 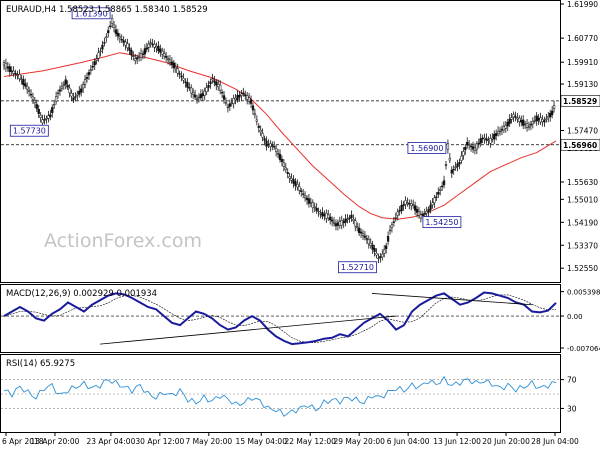 What do you see at coordinates (441, 222) in the screenshot?
I see `price-annotation-label: 1.54250` at bounding box center [441, 222].